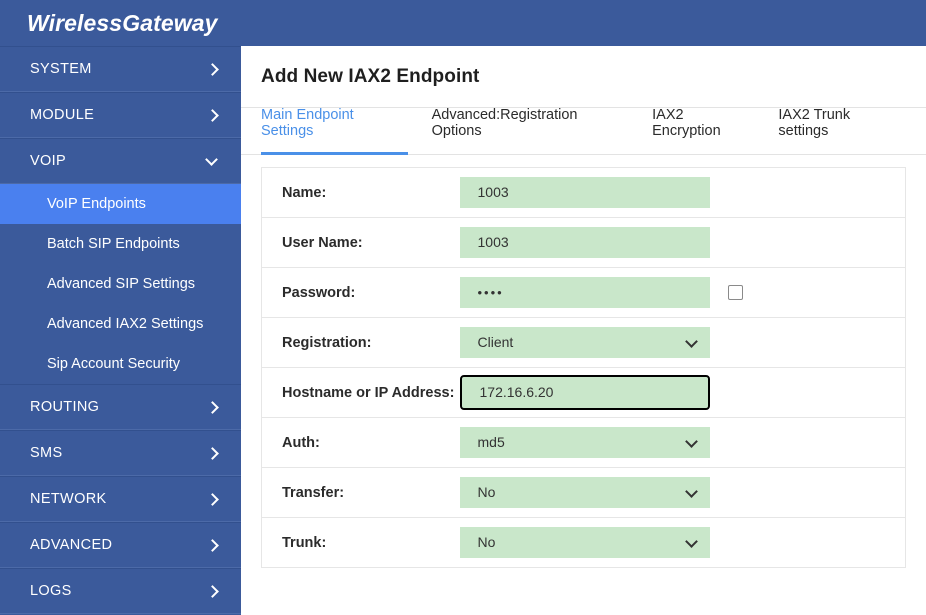  Describe the element at coordinates (327, 342) in the screenshot. I see `registration-label: Registration:` at that location.